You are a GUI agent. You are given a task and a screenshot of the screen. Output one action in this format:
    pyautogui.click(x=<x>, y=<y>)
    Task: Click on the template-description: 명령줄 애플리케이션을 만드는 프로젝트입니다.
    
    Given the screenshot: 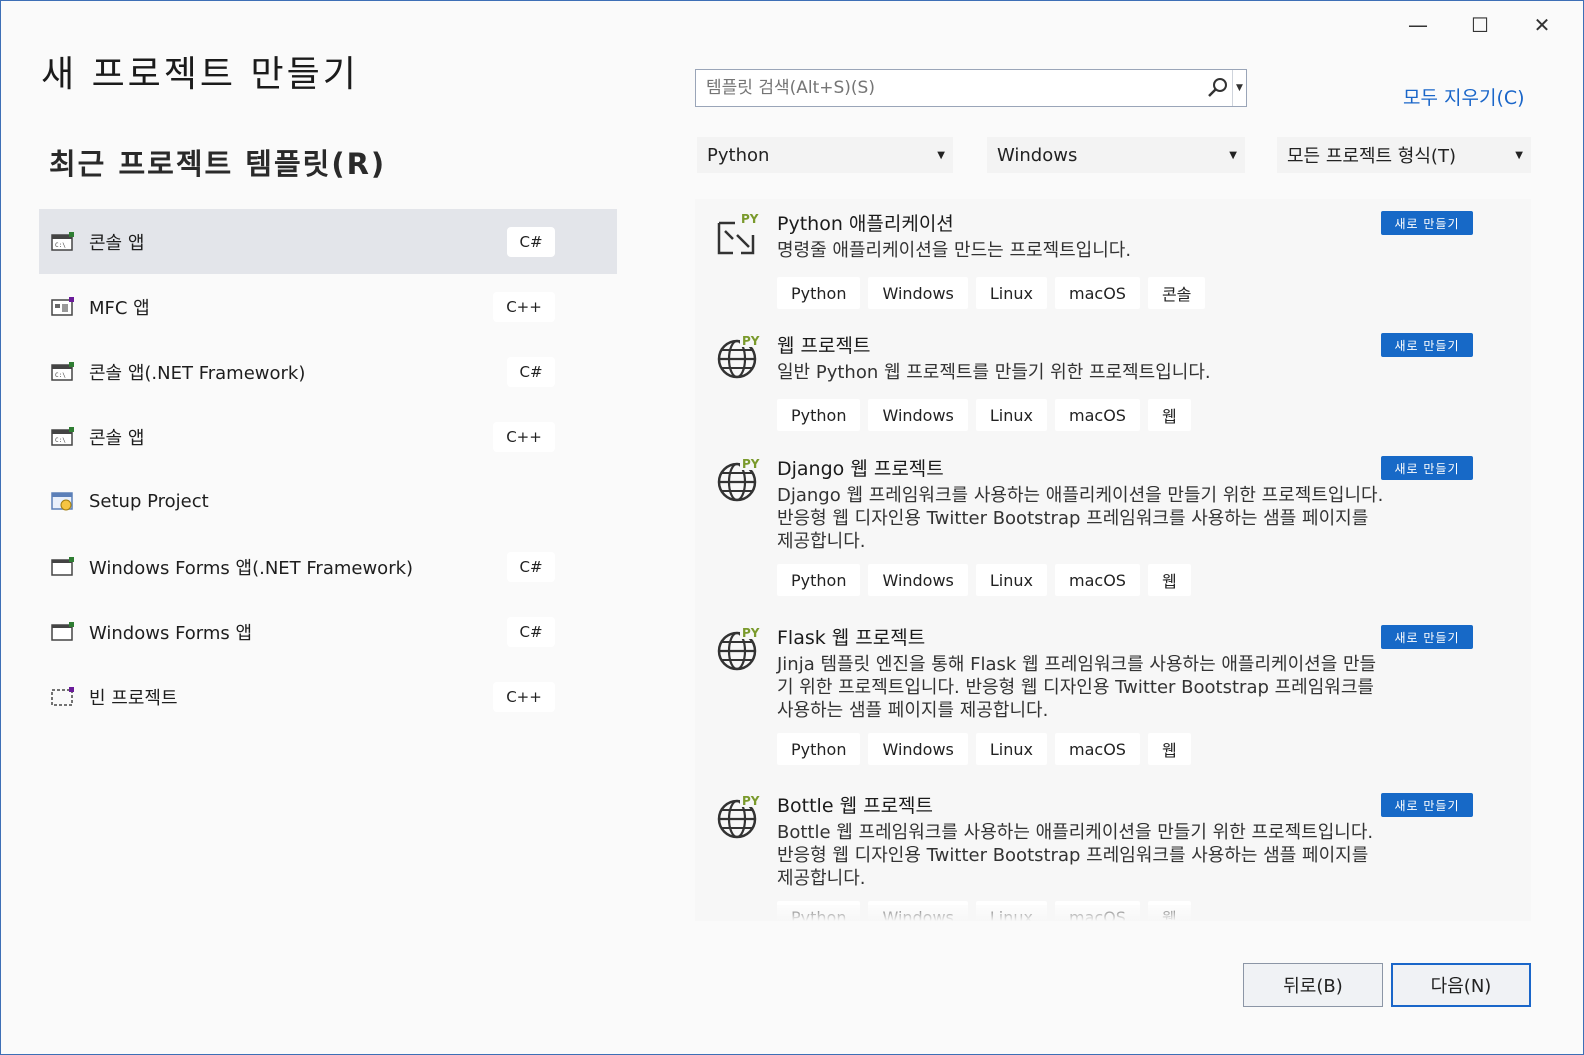 What is the action you would take?
    pyautogui.click(x=954, y=250)
    